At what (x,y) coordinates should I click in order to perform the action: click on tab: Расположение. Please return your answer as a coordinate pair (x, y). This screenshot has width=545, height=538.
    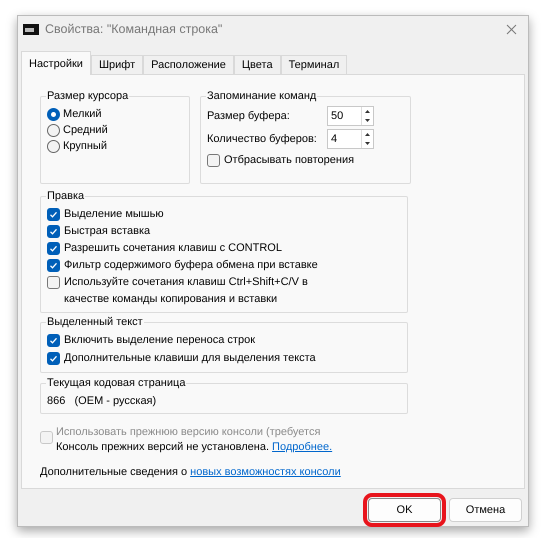
    Looking at the image, I should click on (188, 64).